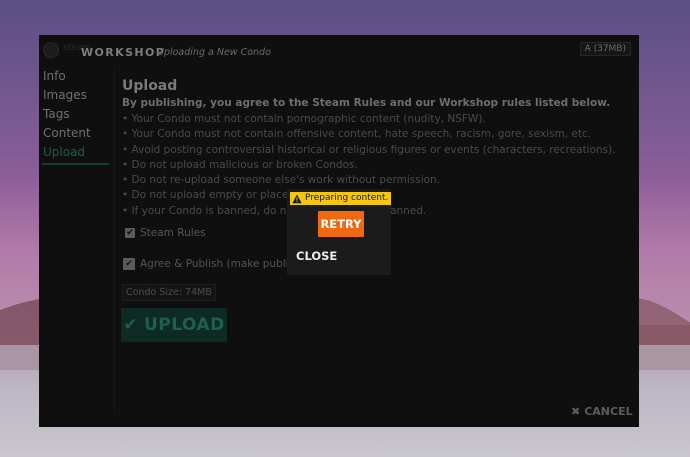 The height and width of the screenshot is (457, 690). What do you see at coordinates (77, 152) in the screenshot?
I see `sidebar-item-upload: Upload` at bounding box center [77, 152].